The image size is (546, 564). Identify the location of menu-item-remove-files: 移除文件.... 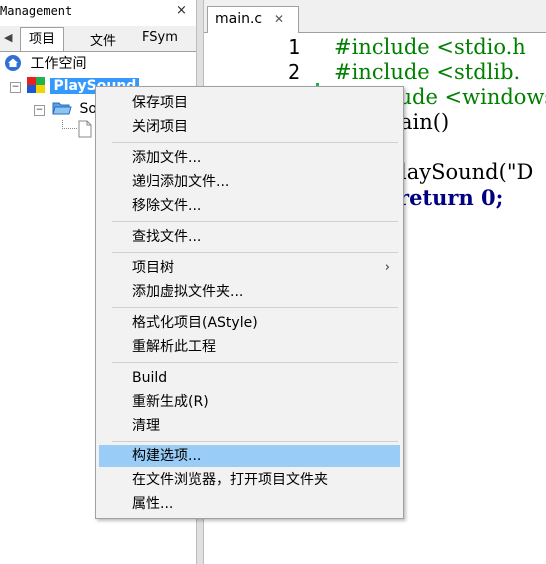
(249, 206).